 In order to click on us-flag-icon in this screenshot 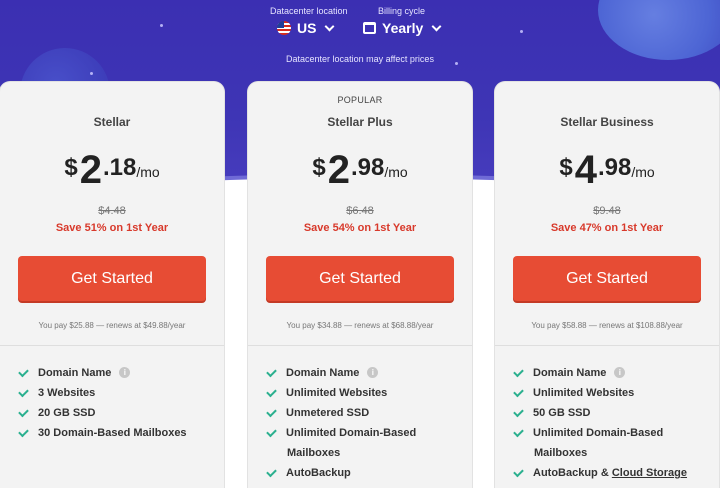, I will do `click(284, 28)`.